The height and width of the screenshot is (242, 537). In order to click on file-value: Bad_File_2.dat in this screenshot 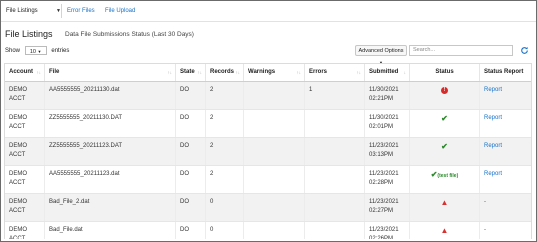, I will do `click(69, 202)`.